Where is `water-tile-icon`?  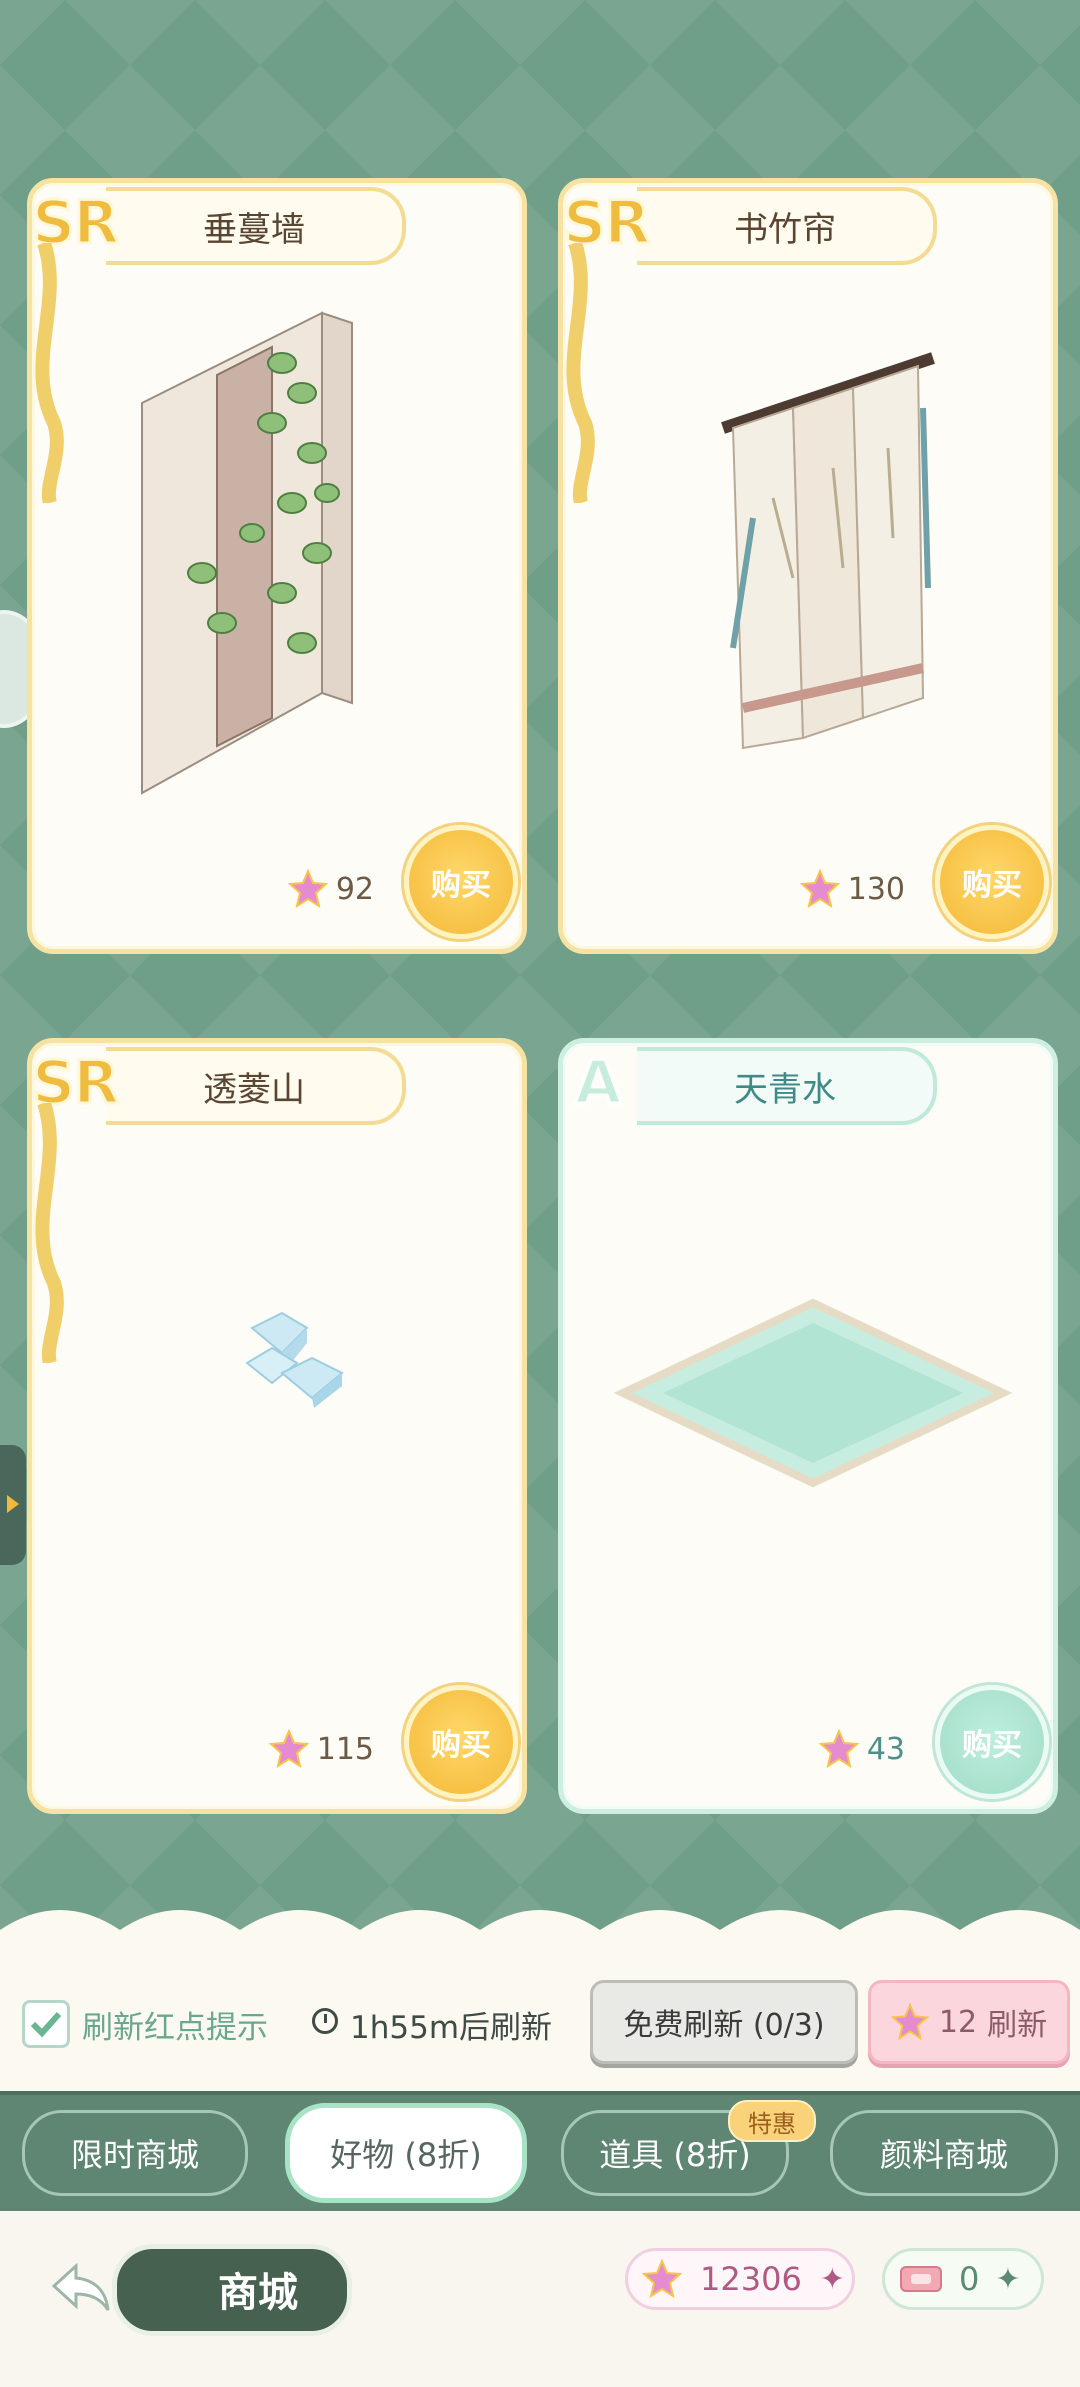
water-tile-icon is located at coordinates (813, 1393).